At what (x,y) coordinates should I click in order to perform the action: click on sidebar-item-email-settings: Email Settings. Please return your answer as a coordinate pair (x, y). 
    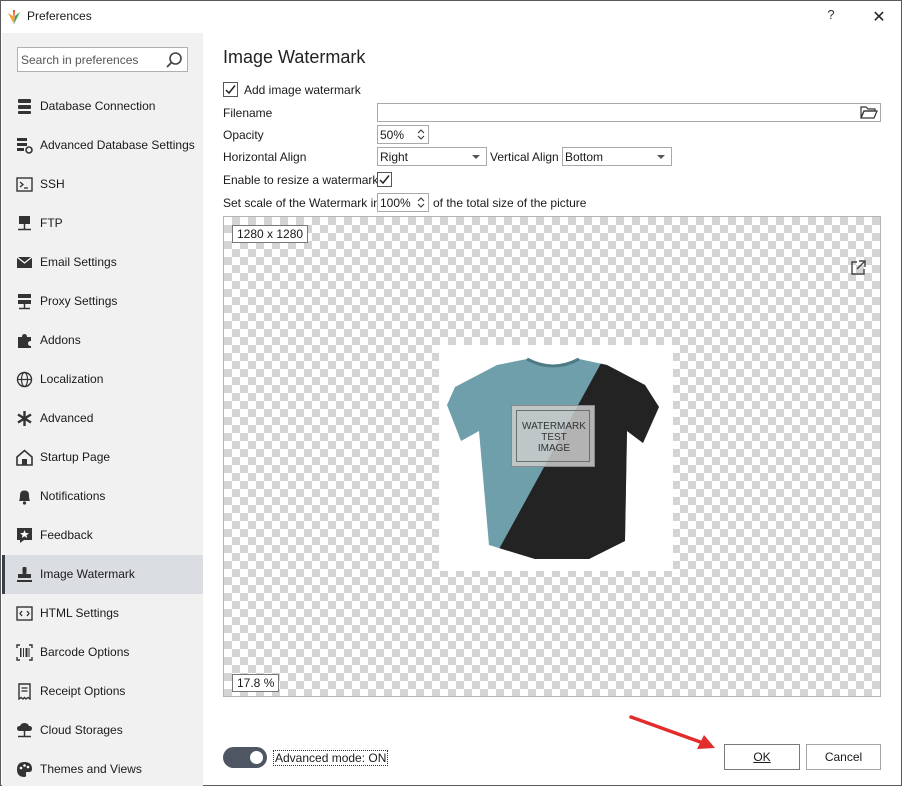
    Looking at the image, I should click on (102, 262).